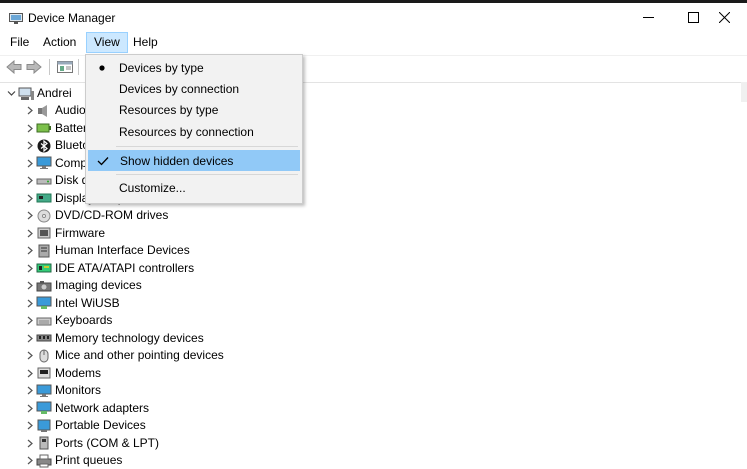 The height and width of the screenshot is (469, 747). Describe the element at coordinates (78, 372) in the screenshot. I see `tree-category-label: Modems` at that location.